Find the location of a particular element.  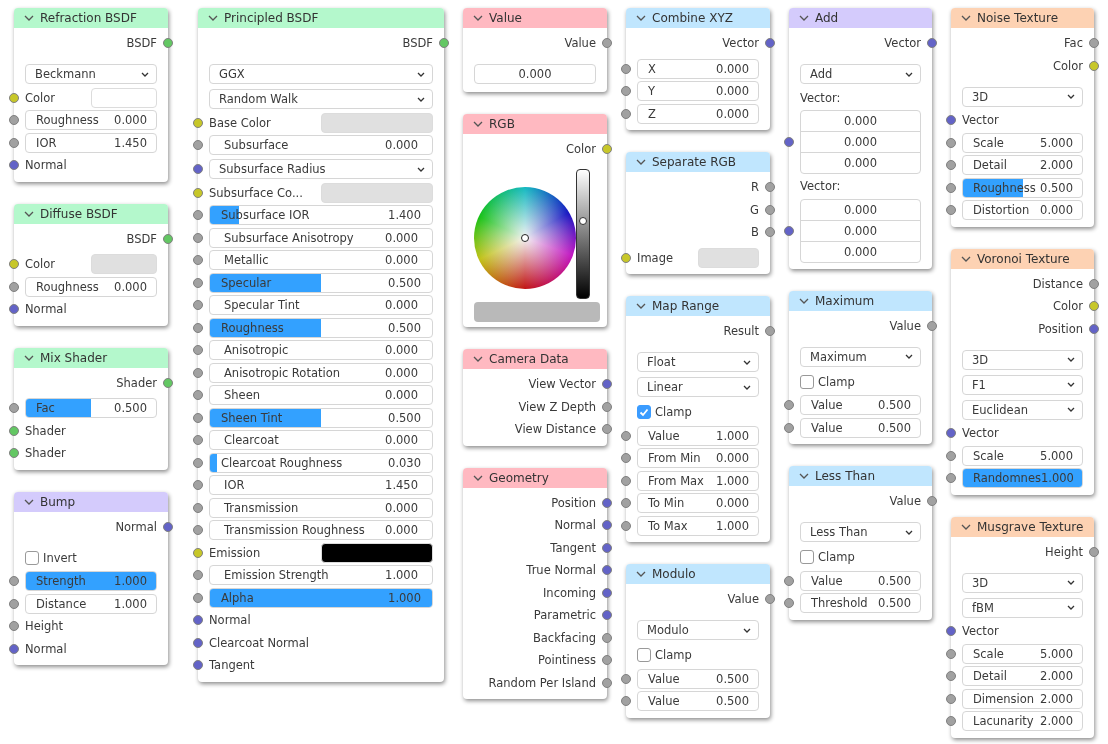

node-header: RGB is located at coordinates (535, 123).